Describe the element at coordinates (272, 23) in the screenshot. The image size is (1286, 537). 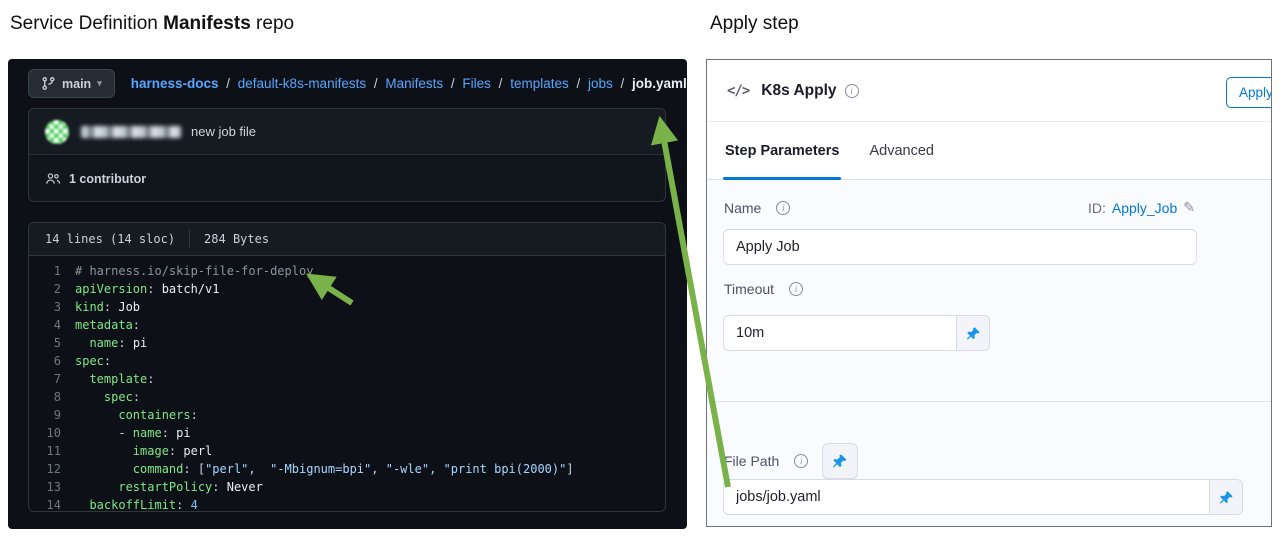
I see `left-title-post: repo` at that location.